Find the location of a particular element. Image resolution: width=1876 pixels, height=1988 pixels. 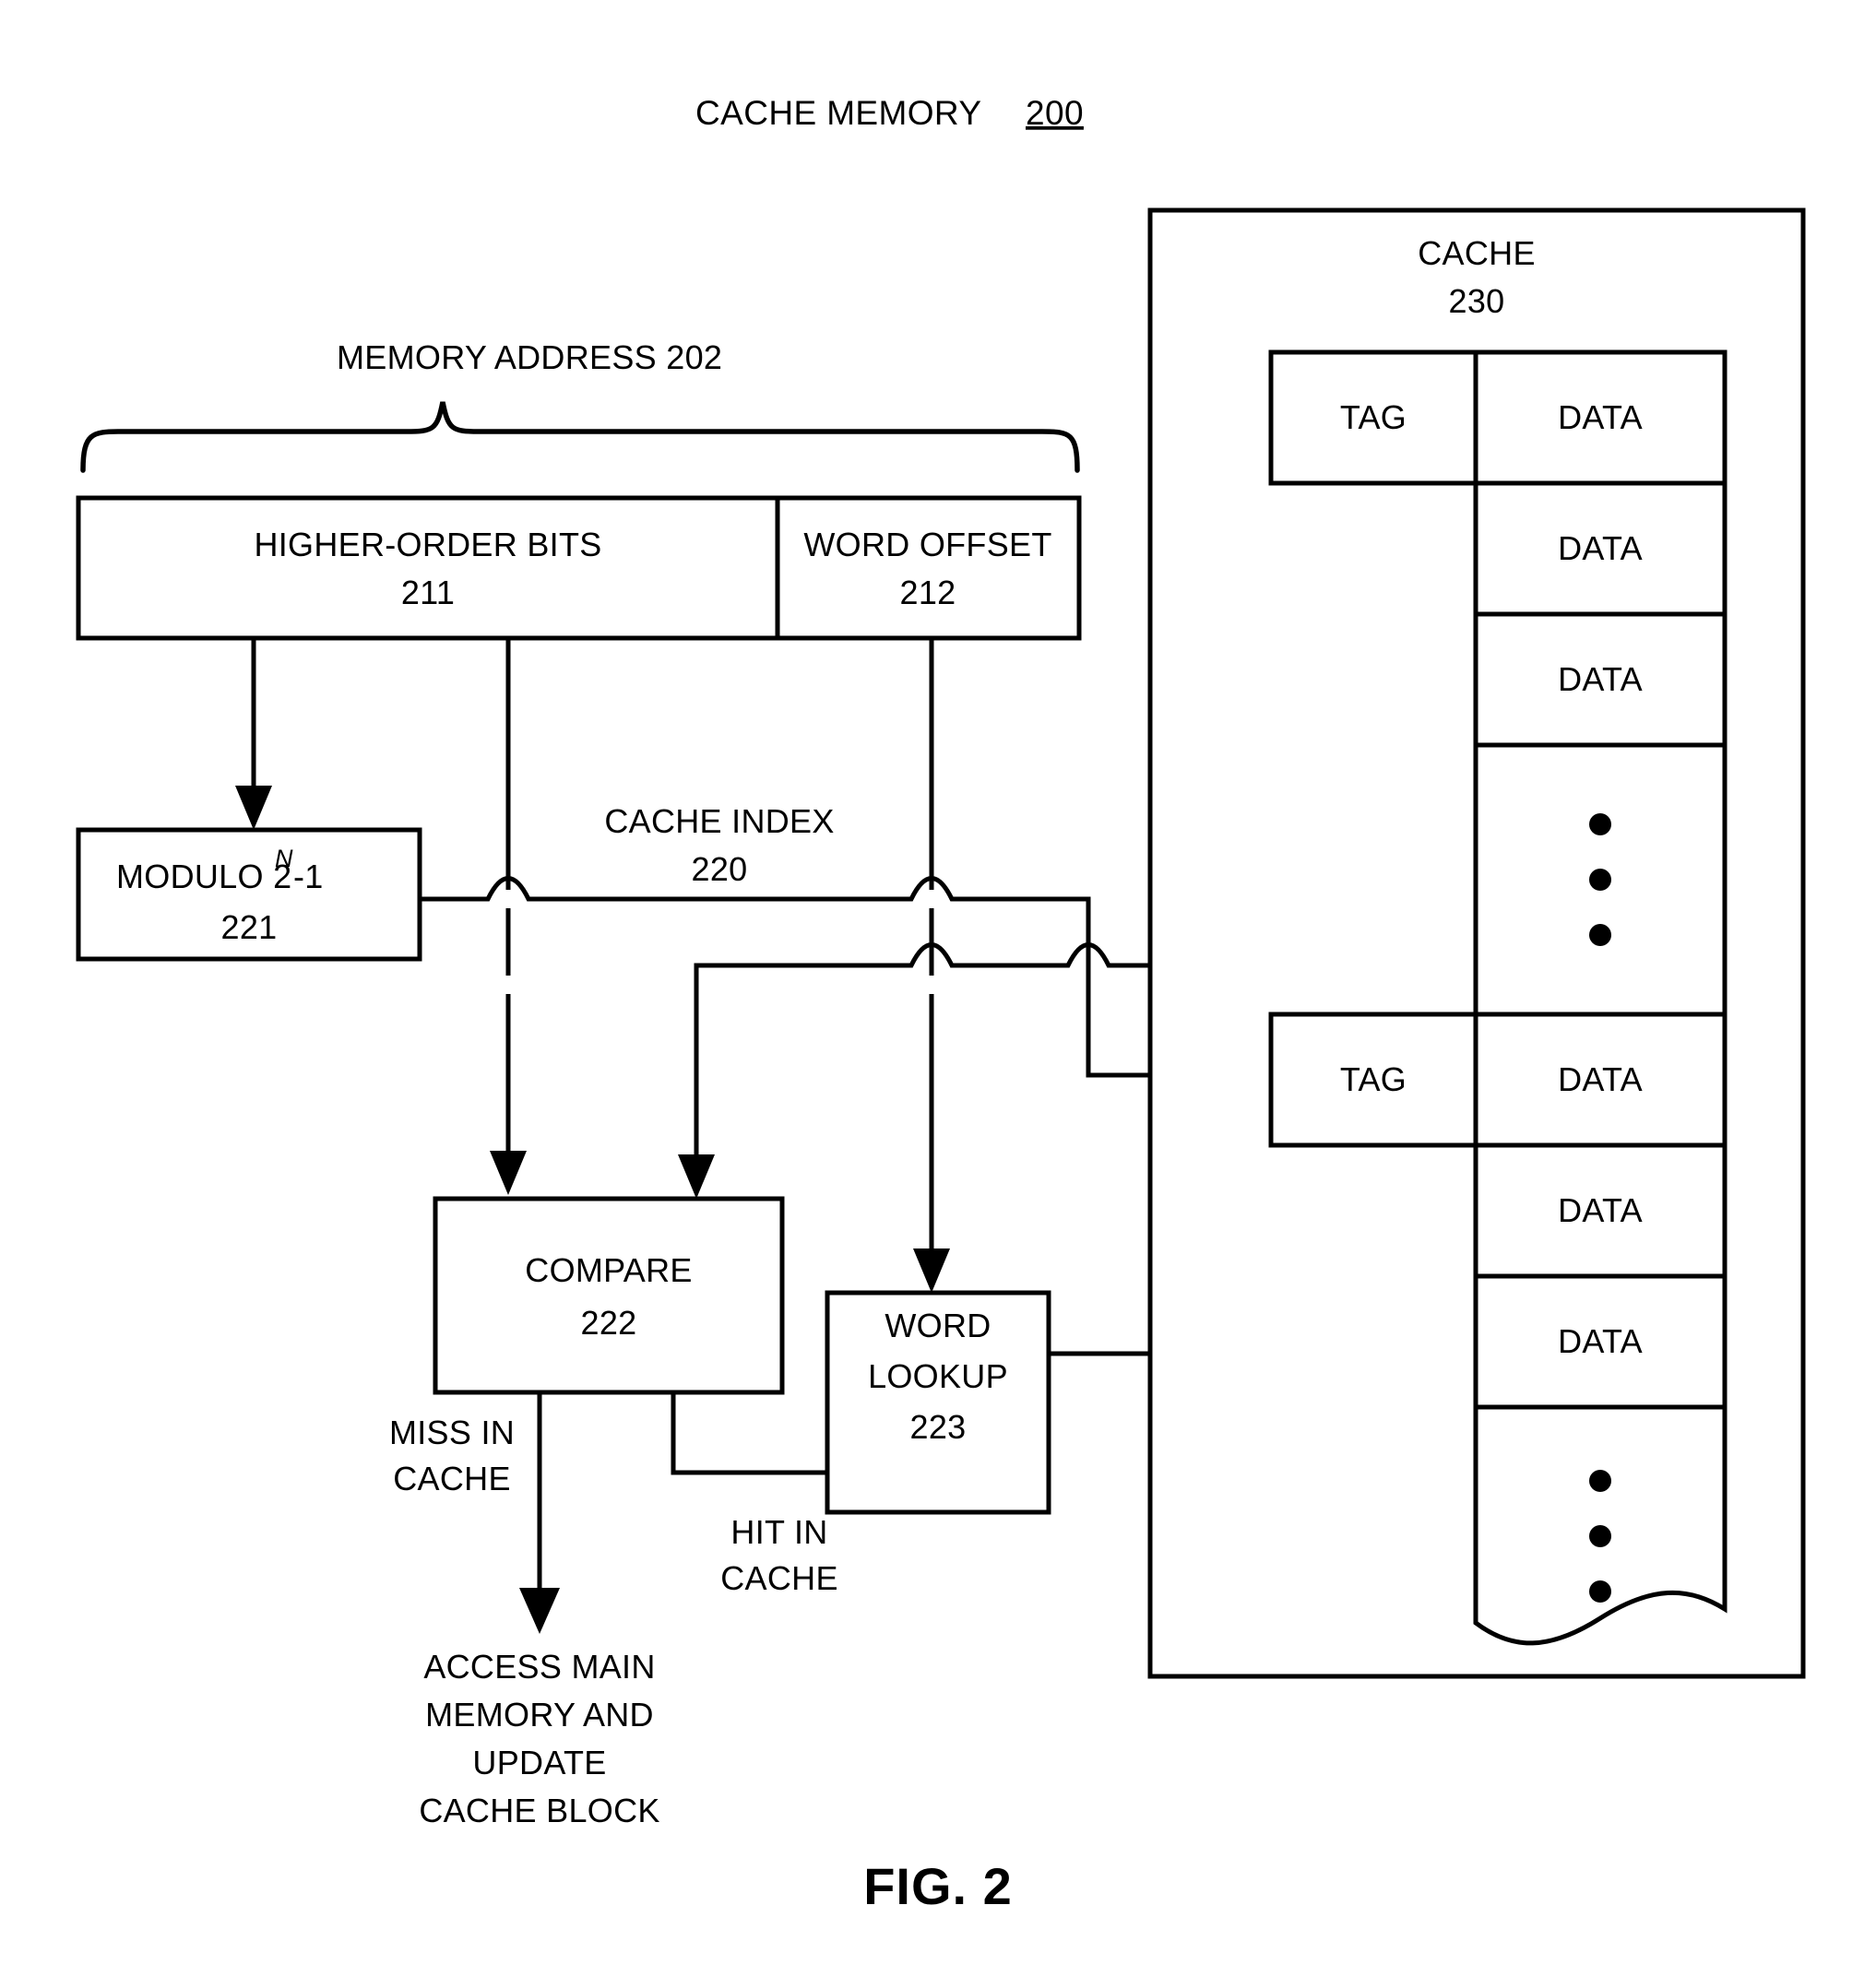

modulo-exponent: N is located at coordinates (284, 858).